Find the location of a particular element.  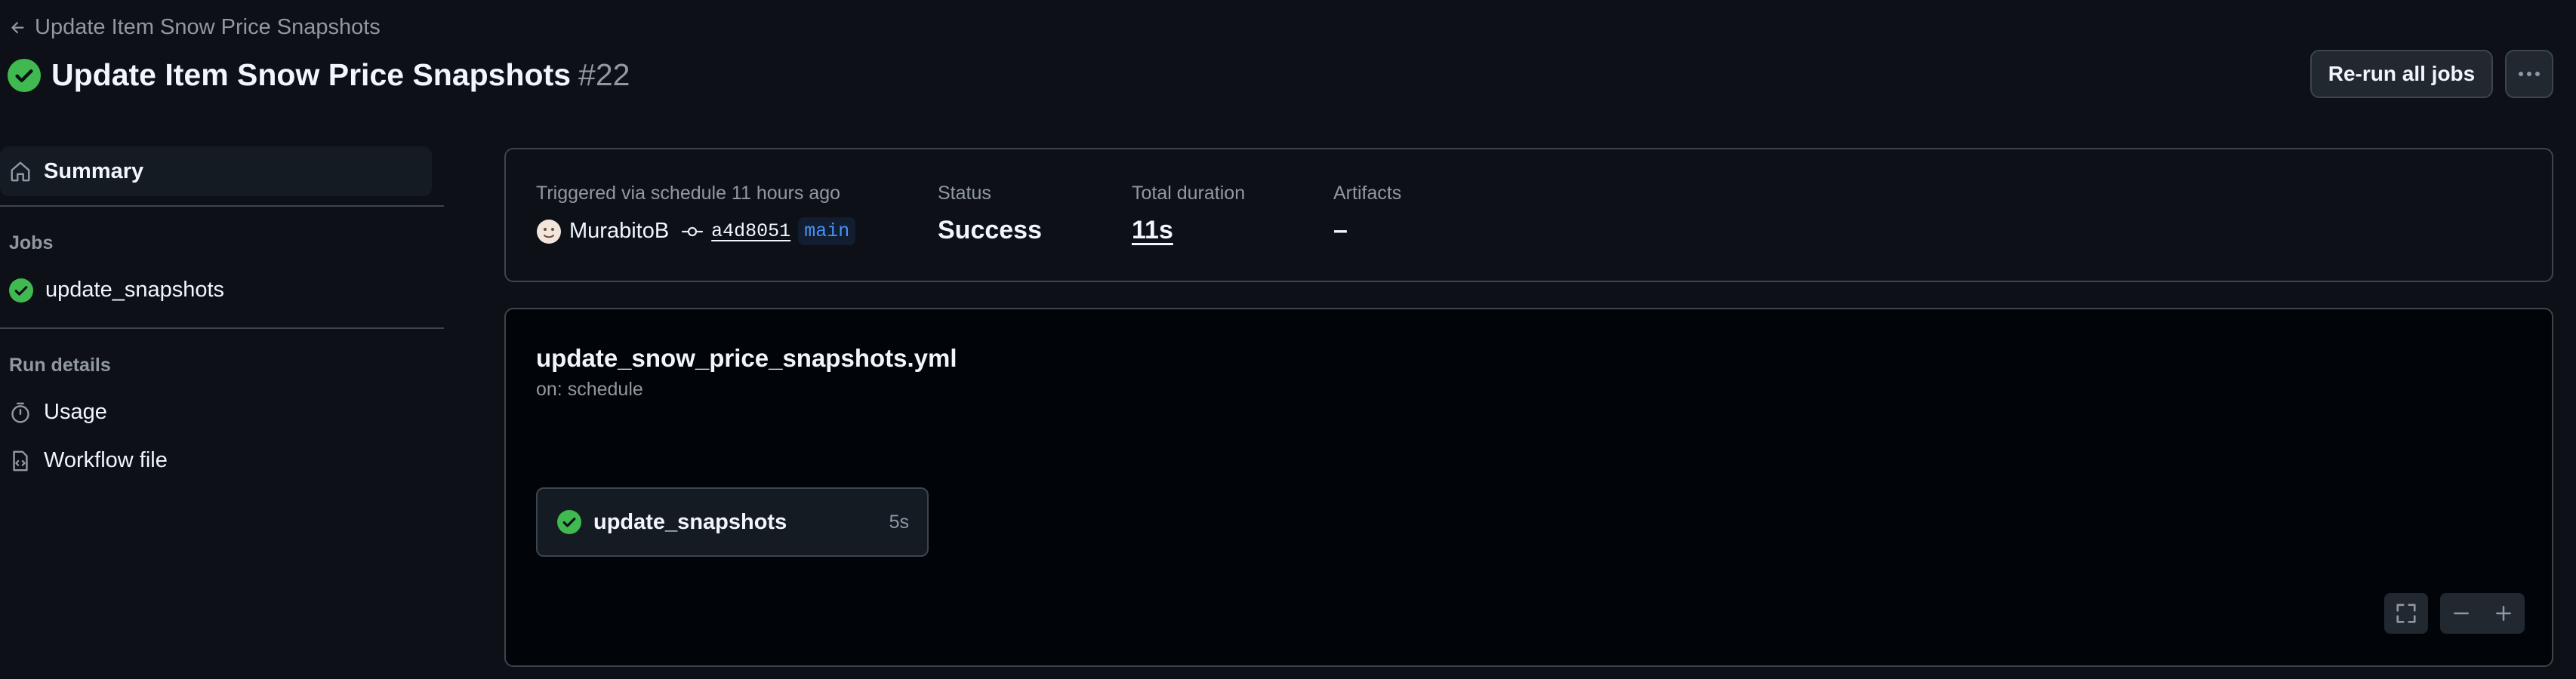

duration-value: 11s is located at coordinates (1152, 231).